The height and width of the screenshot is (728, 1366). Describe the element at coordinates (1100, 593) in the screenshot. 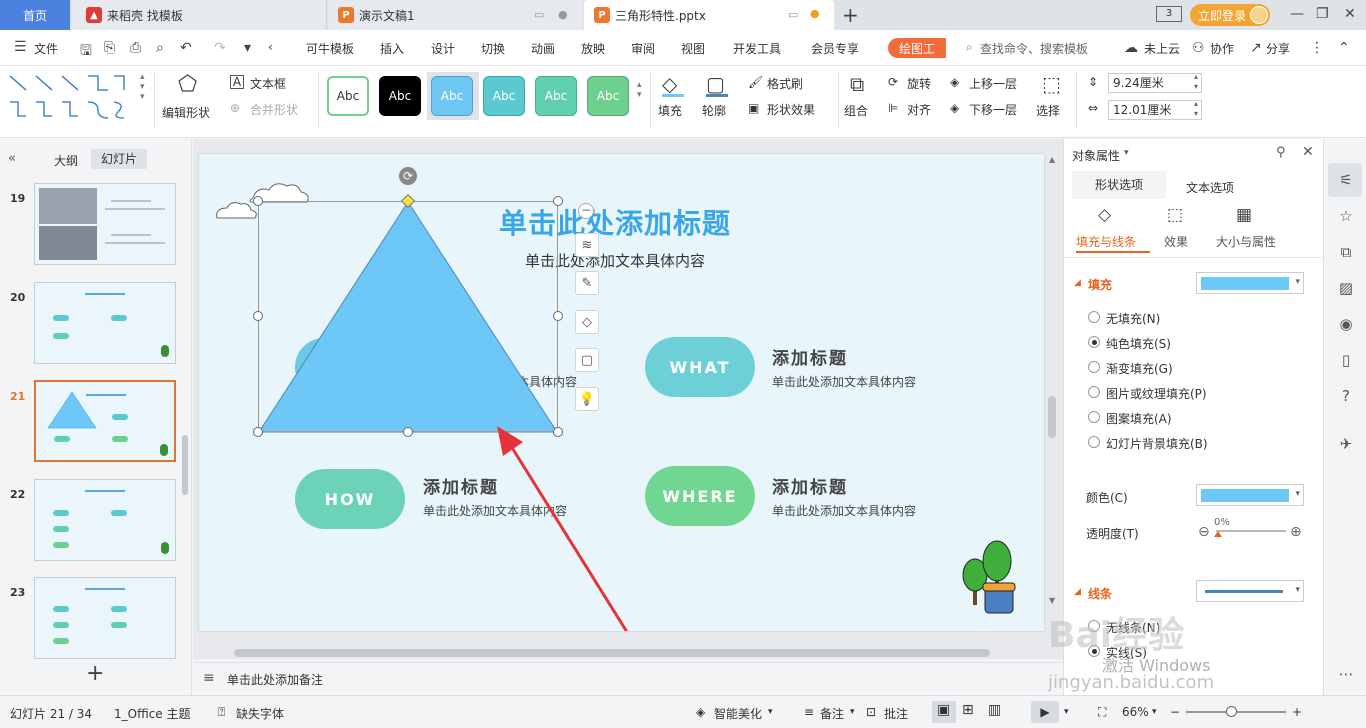

I see `line-section-title: 线条` at that location.